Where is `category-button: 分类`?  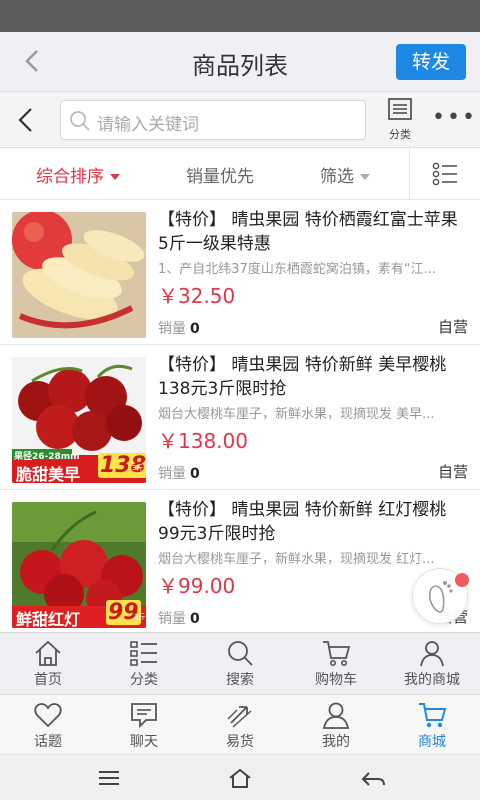 category-button: 分类 is located at coordinates (400, 120).